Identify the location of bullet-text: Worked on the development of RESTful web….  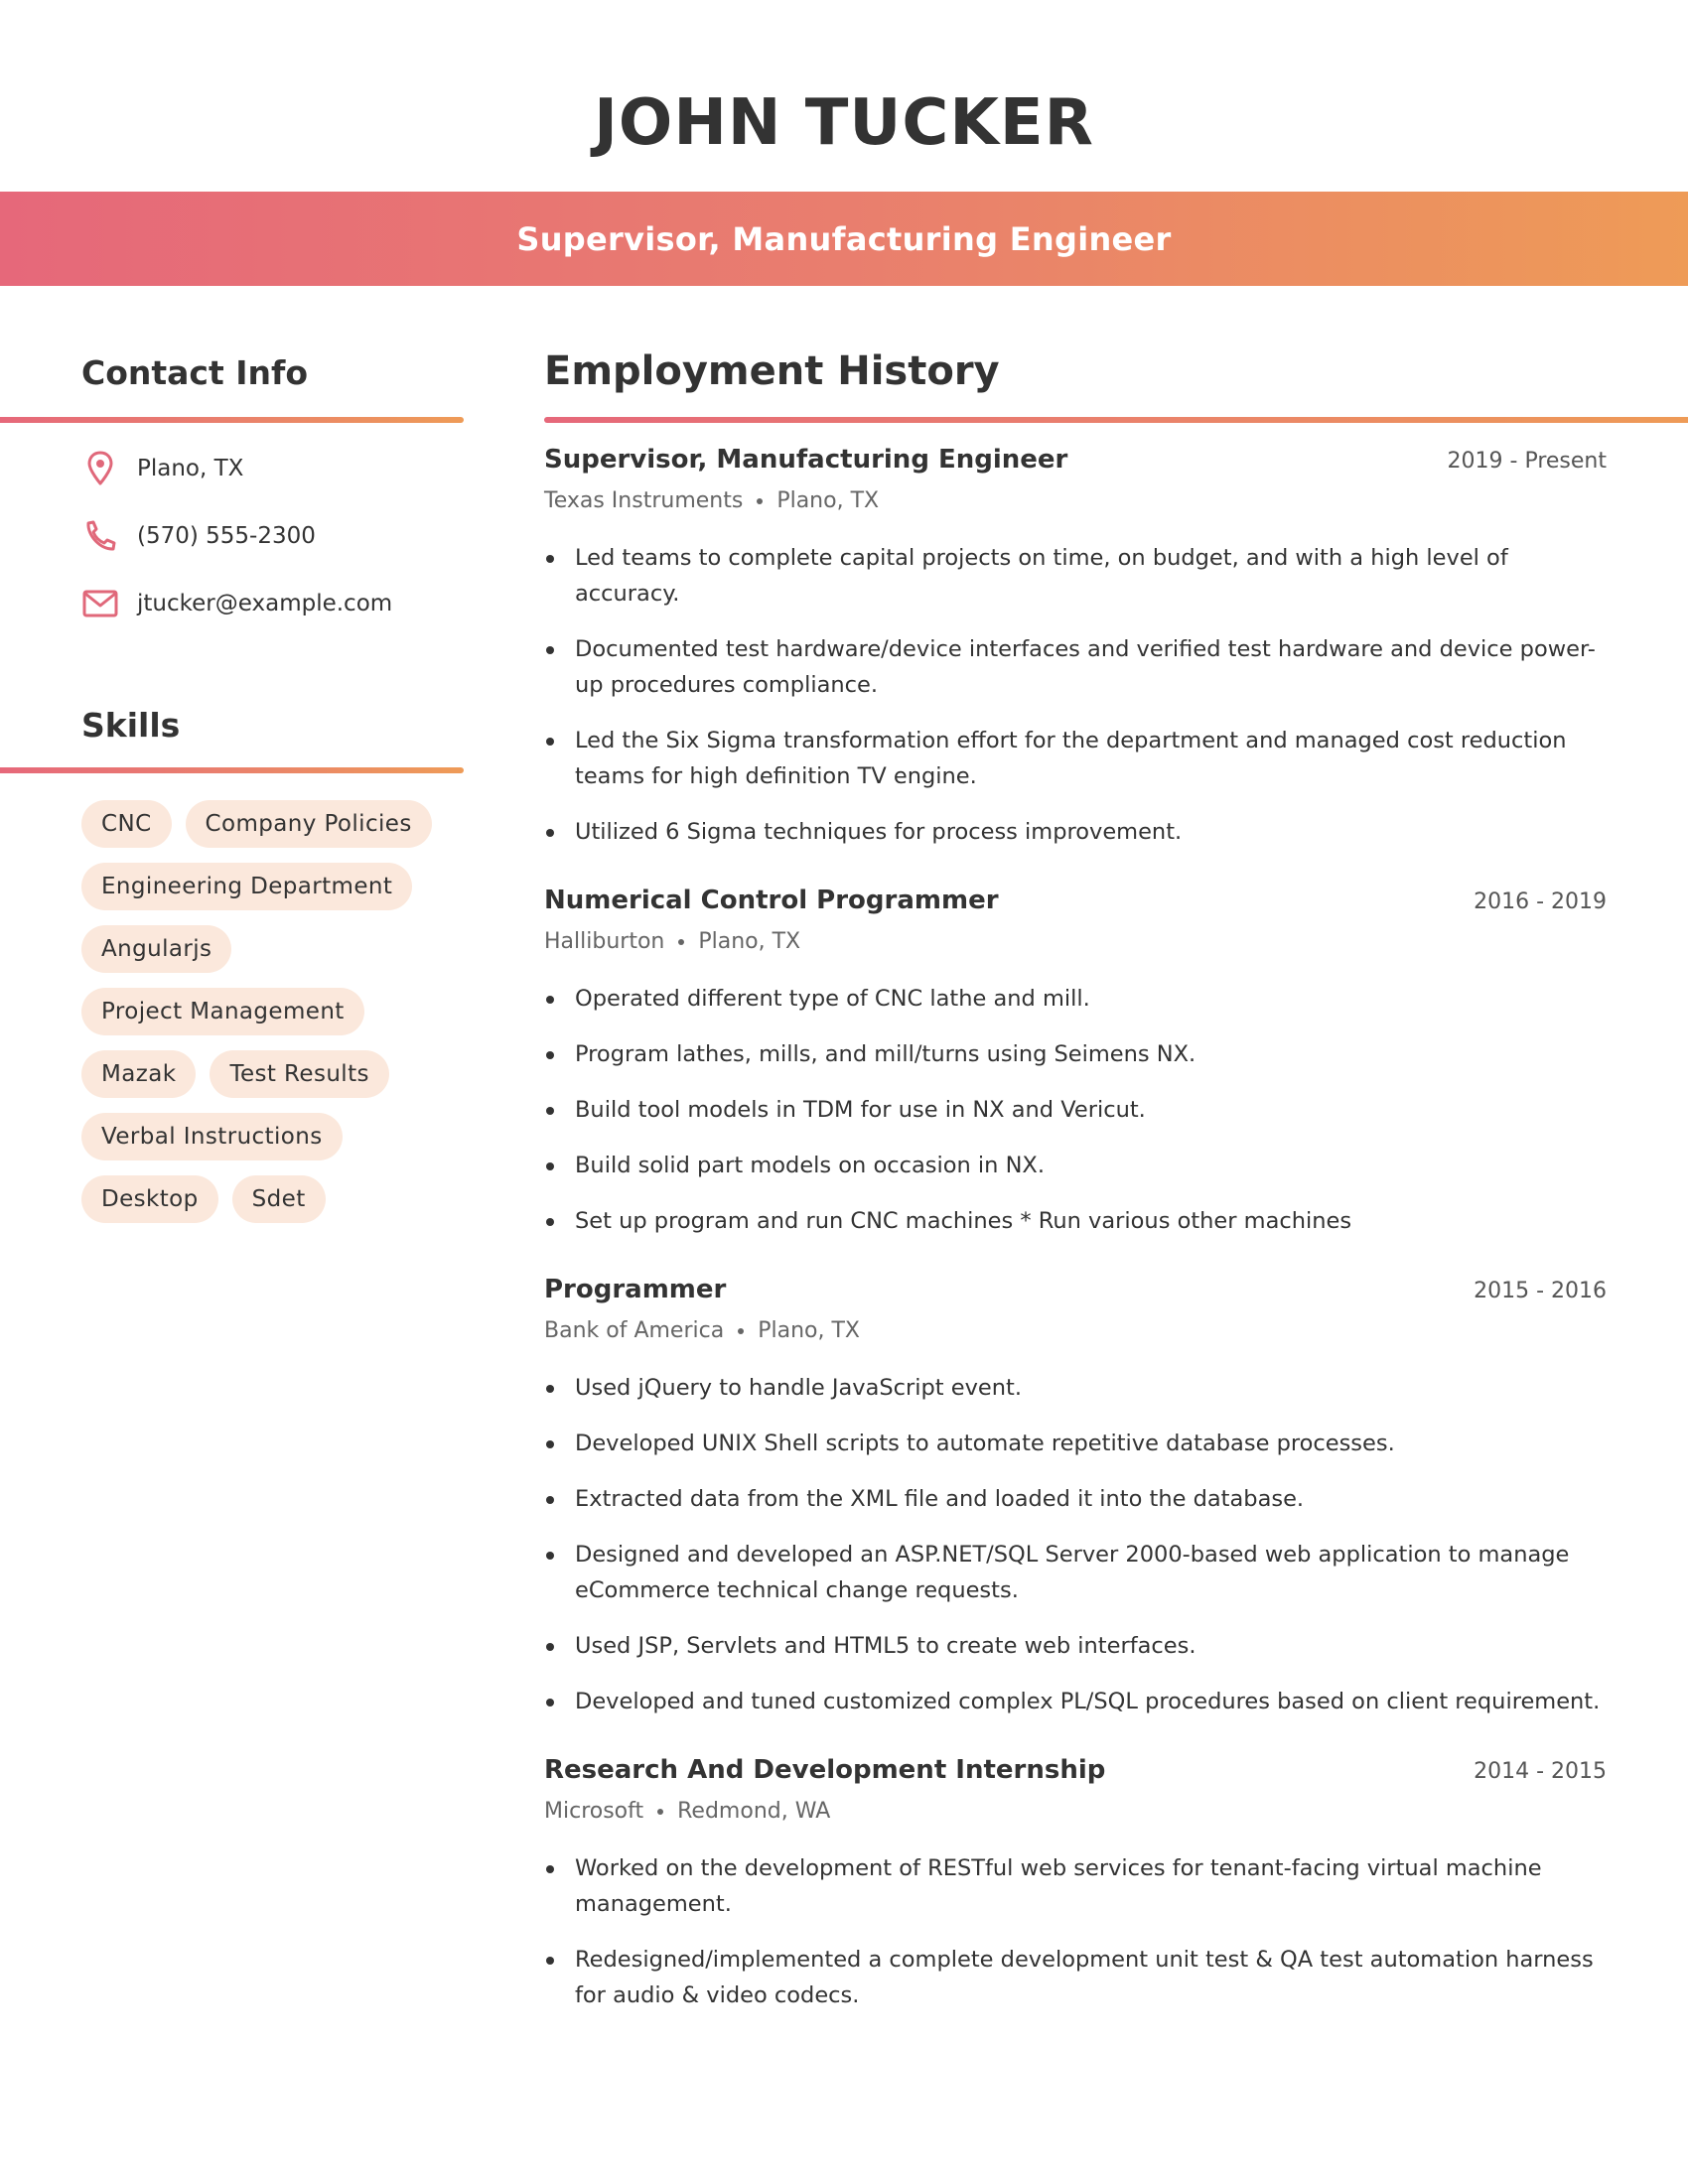
(1058, 1886).